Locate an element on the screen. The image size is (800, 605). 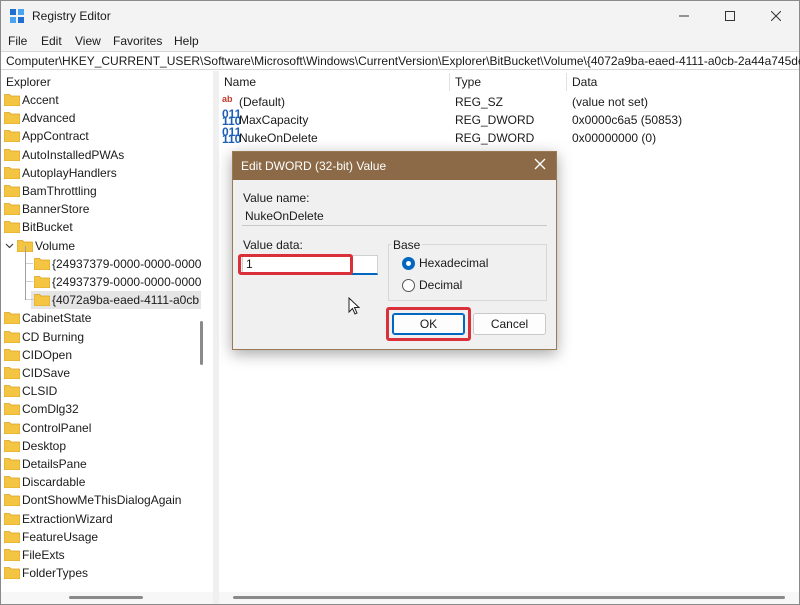
tree-item: BannerStore is located at coordinates (107, 209).